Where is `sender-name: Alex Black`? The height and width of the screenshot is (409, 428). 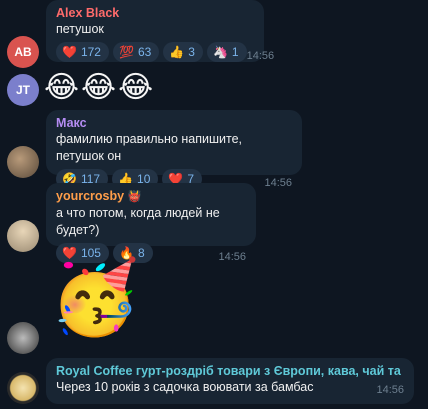 sender-name: Alex Black is located at coordinates (155, 13).